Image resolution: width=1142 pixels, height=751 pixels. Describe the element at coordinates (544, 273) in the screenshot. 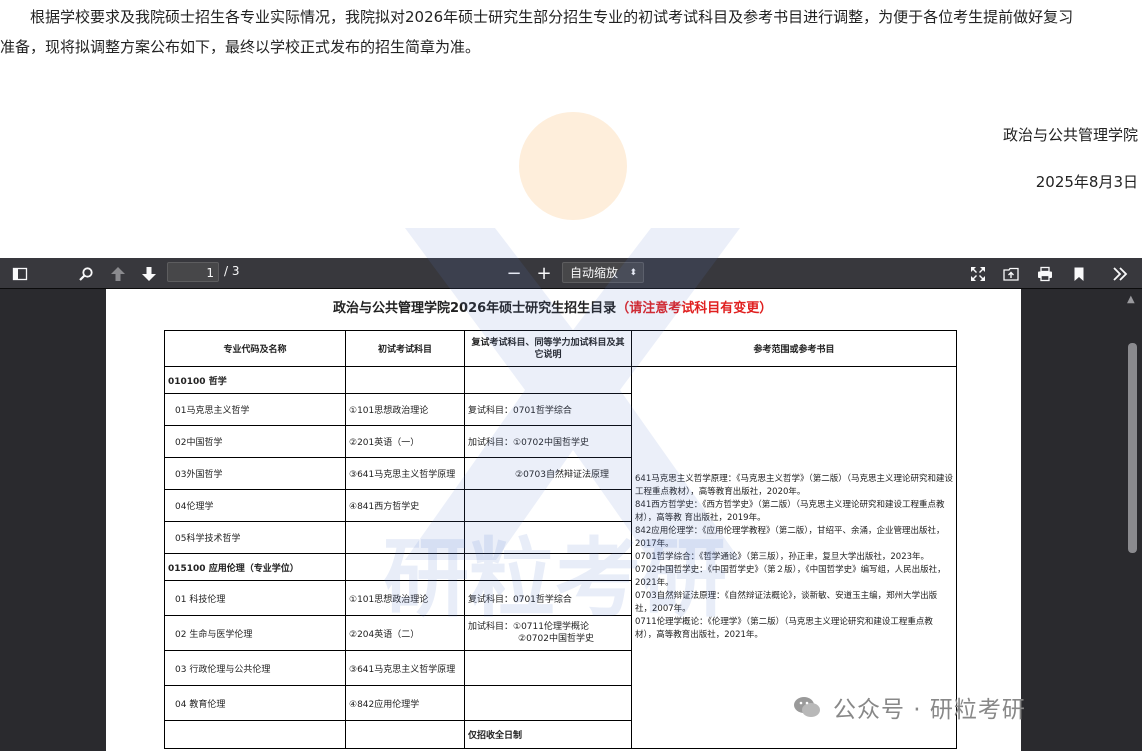

I see `zoom-in-button: +` at that location.